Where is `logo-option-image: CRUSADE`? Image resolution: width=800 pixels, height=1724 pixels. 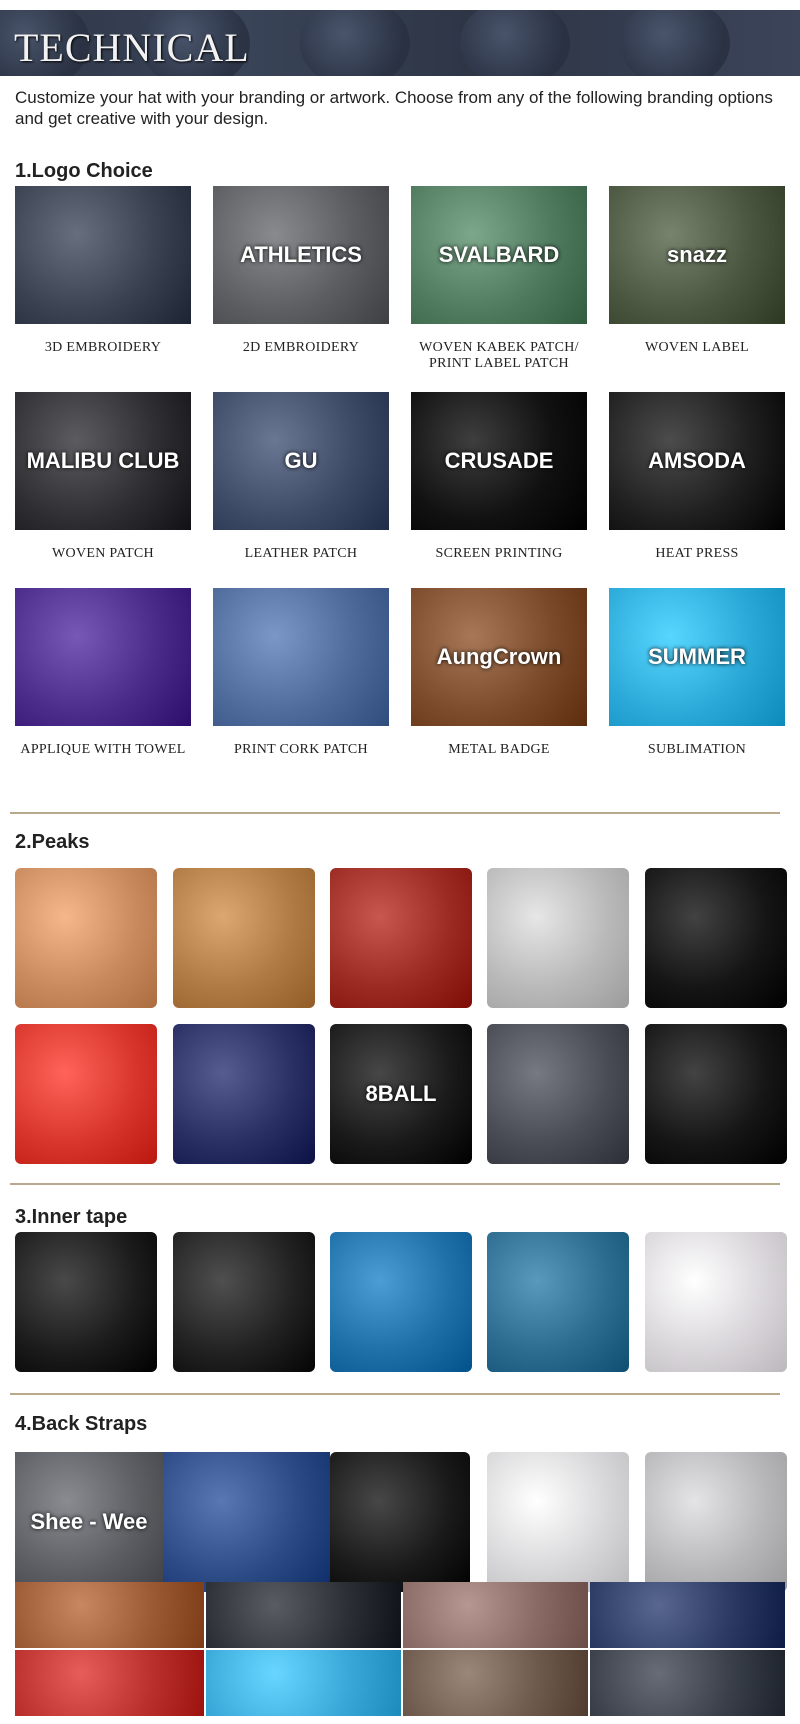
logo-option-image: CRUSADE is located at coordinates (499, 461).